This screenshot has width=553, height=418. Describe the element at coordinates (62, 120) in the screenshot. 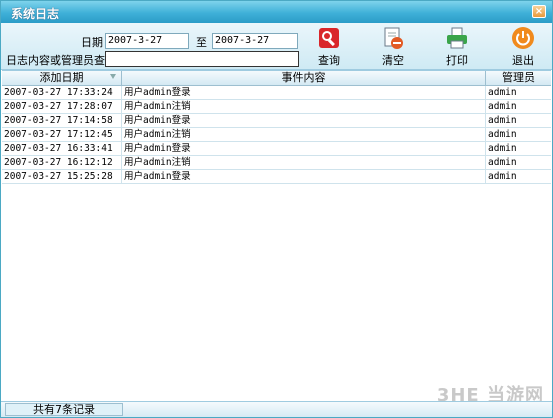

I see `cell-date: 2007-03-27 17:14:58` at that location.